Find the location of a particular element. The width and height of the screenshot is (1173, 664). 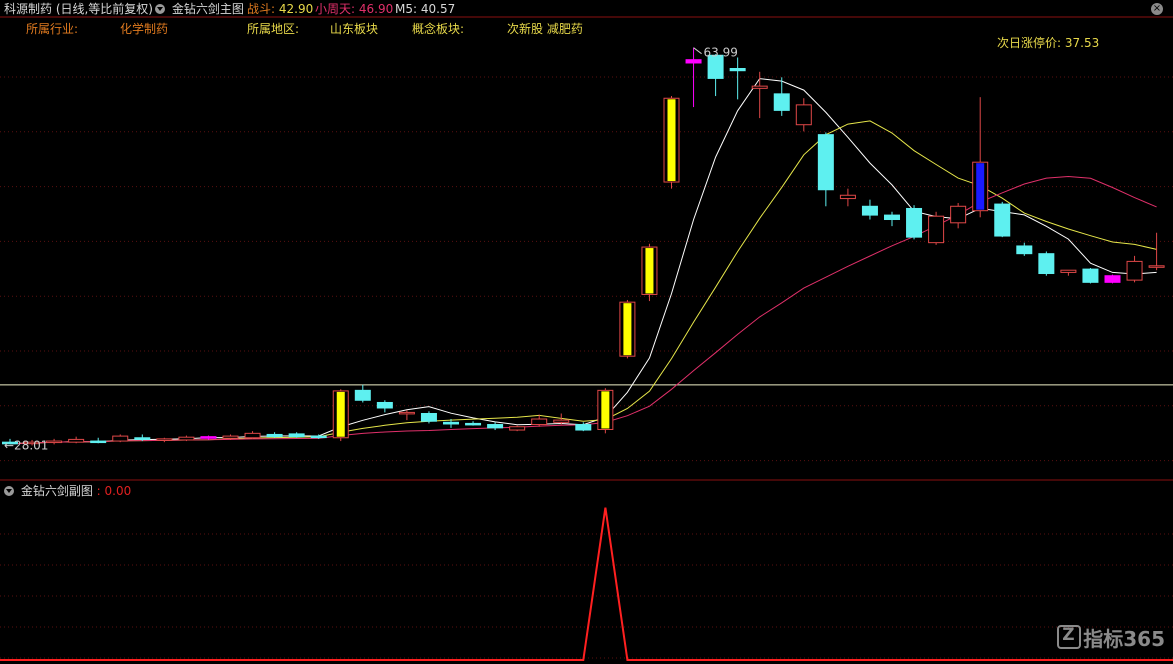

high-label: 63.99 is located at coordinates (721, 53).